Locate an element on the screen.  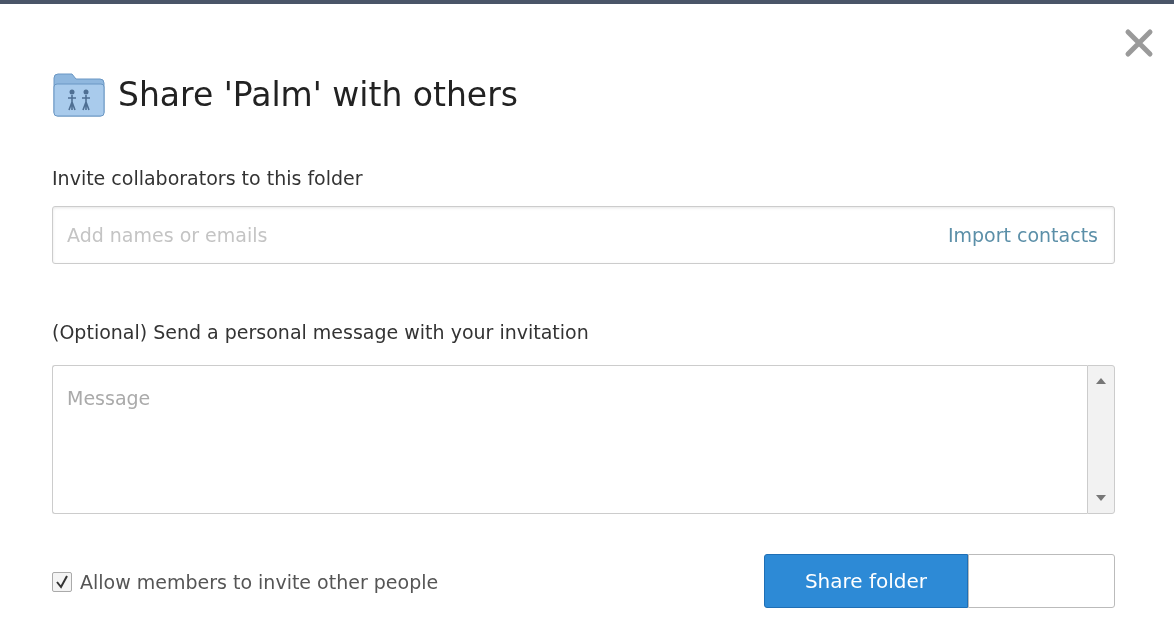
checkbox-label: Allow members to invite other people is located at coordinates (259, 582).